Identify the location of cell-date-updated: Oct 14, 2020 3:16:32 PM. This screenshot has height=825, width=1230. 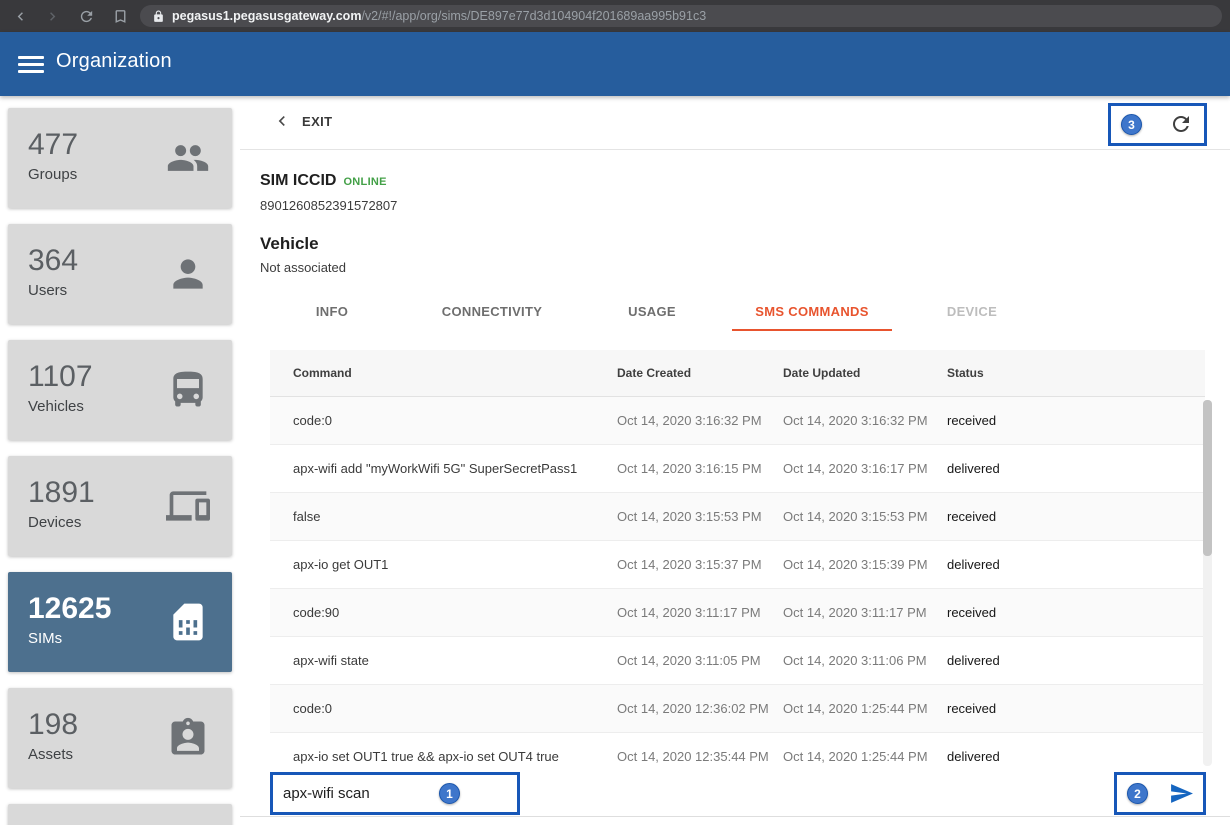
(855, 420).